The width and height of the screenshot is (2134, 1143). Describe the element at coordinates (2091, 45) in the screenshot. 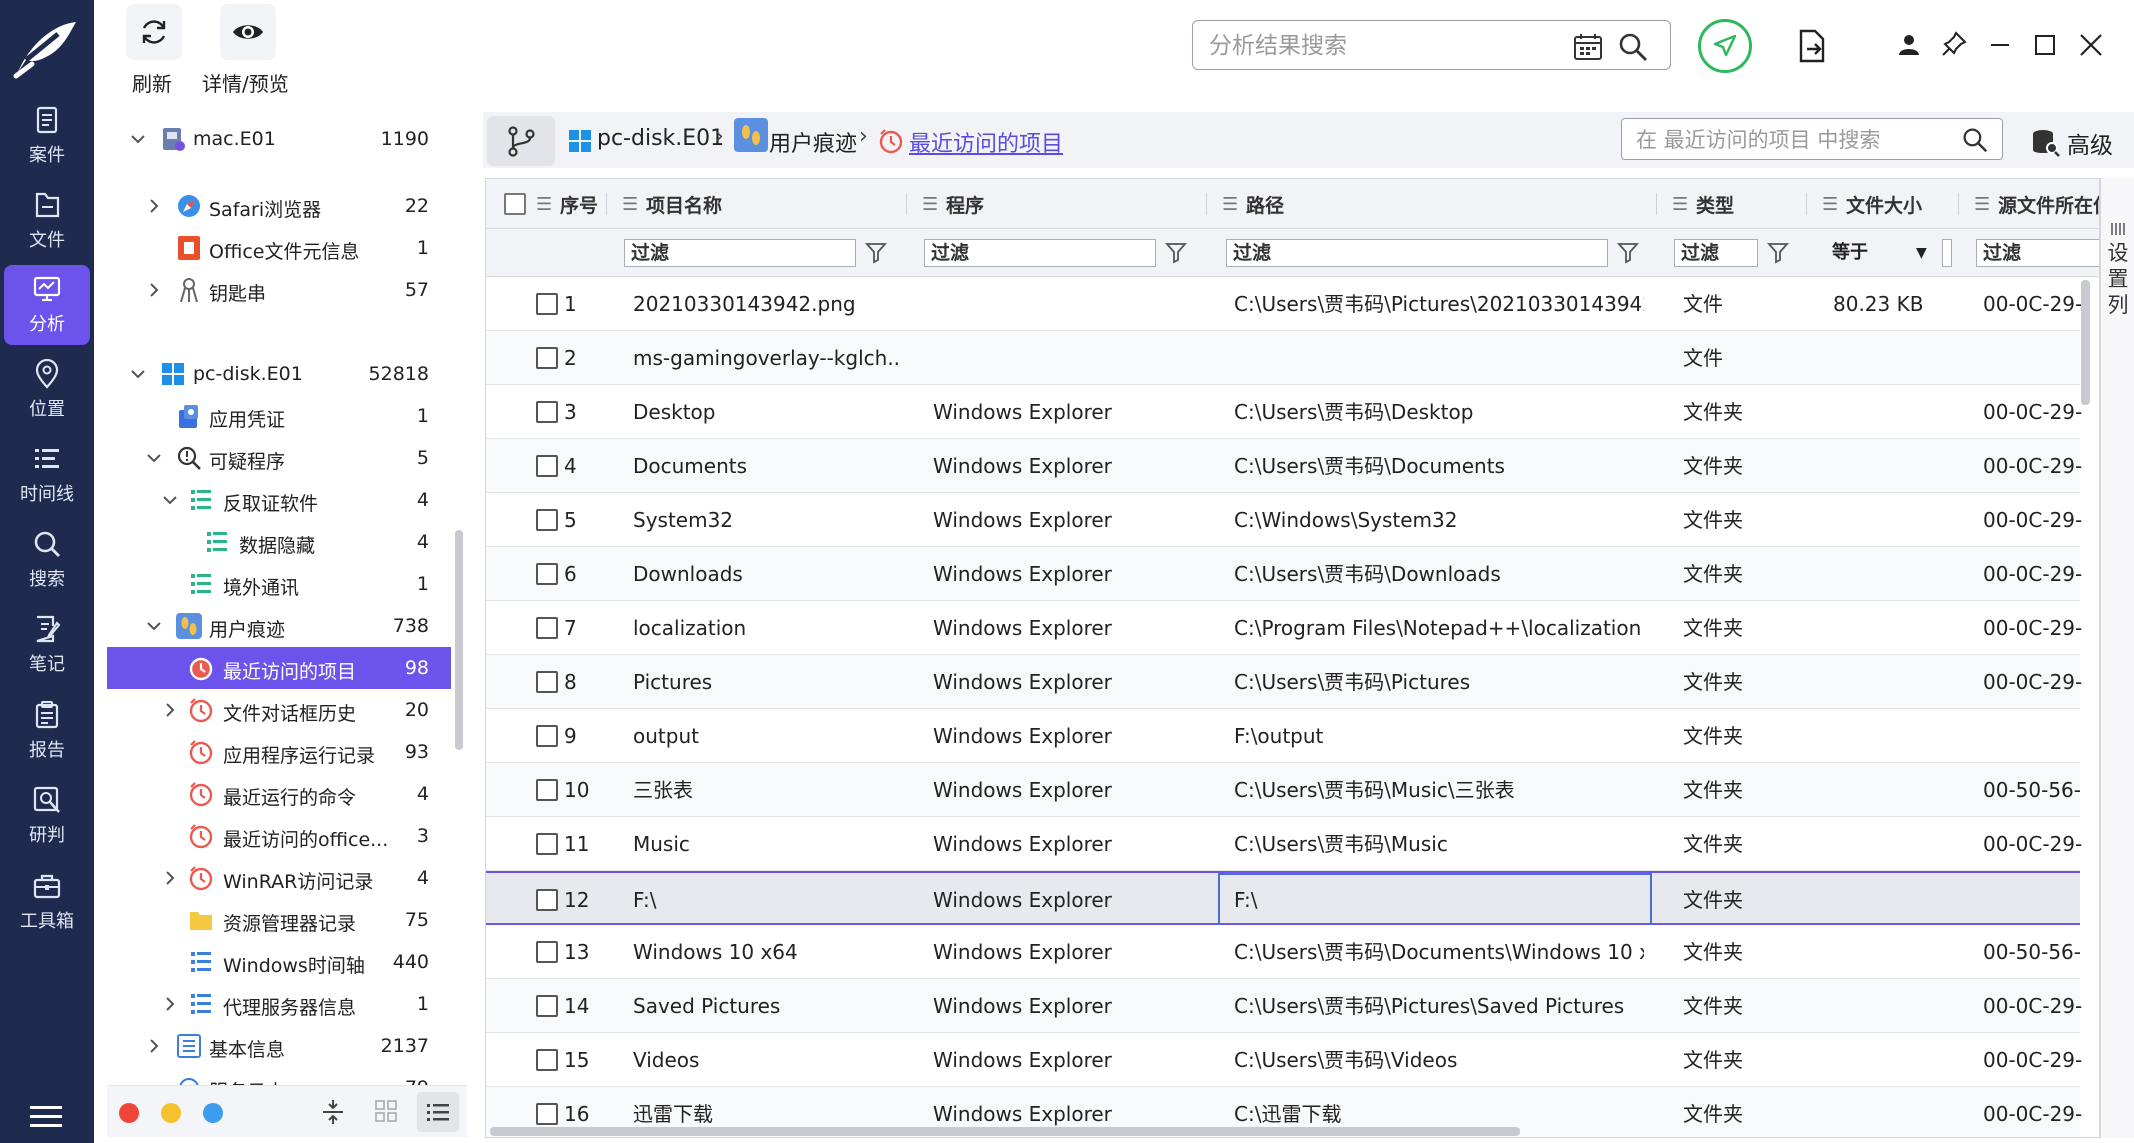

I see `close-icon` at that location.